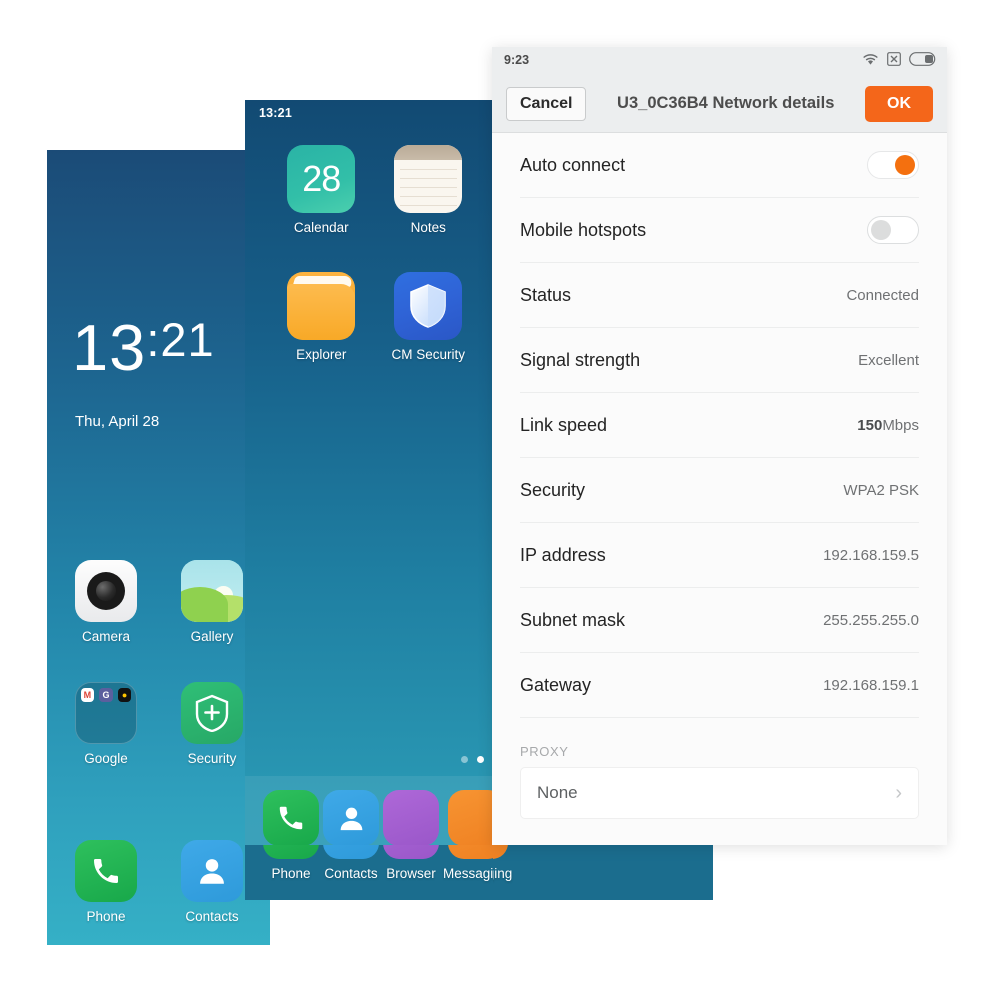  I want to click on row-status: Status Connected, so click(719, 295).